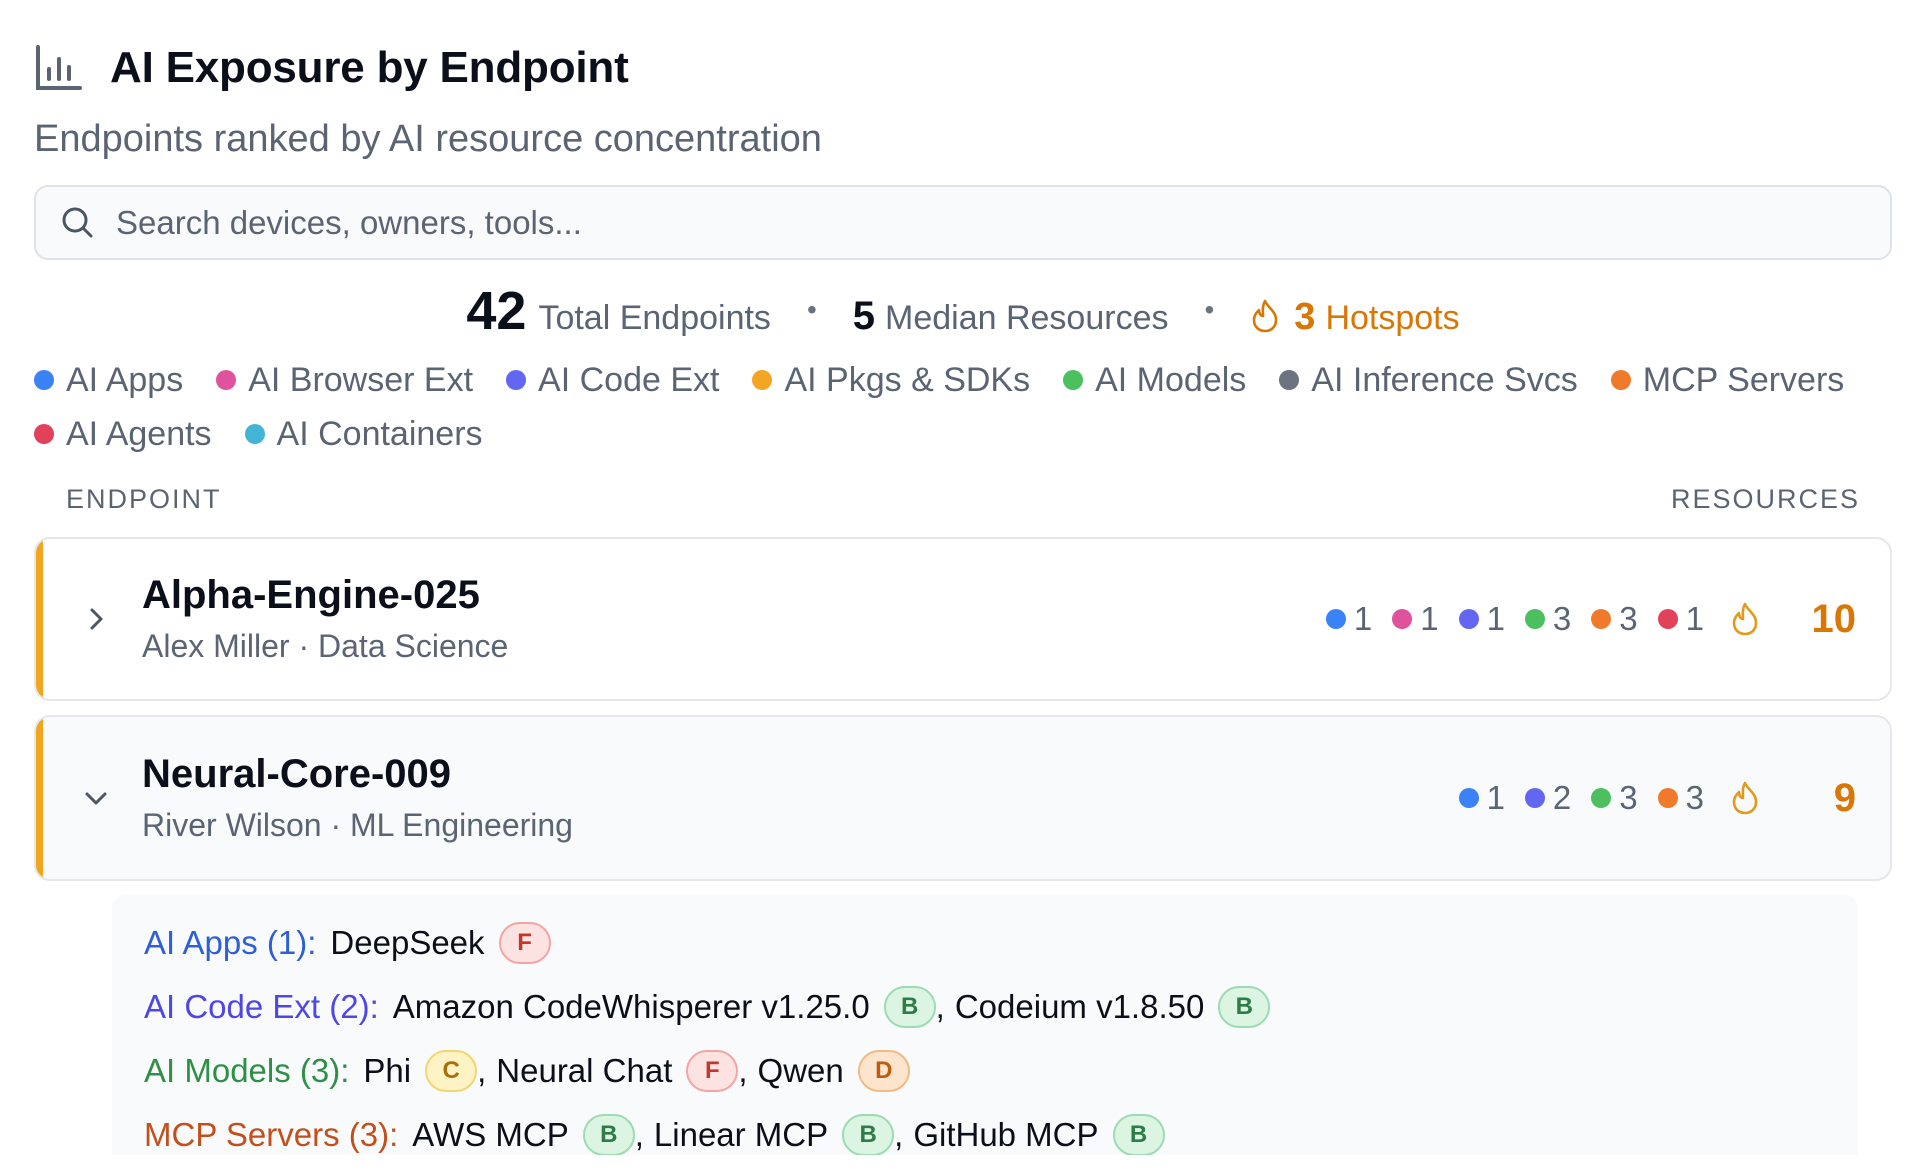 The width and height of the screenshot is (1926, 1170). What do you see at coordinates (584, 1071) in the screenshot?
I see `tool-name: Neural Chat` at bounding box center [584, 1071].